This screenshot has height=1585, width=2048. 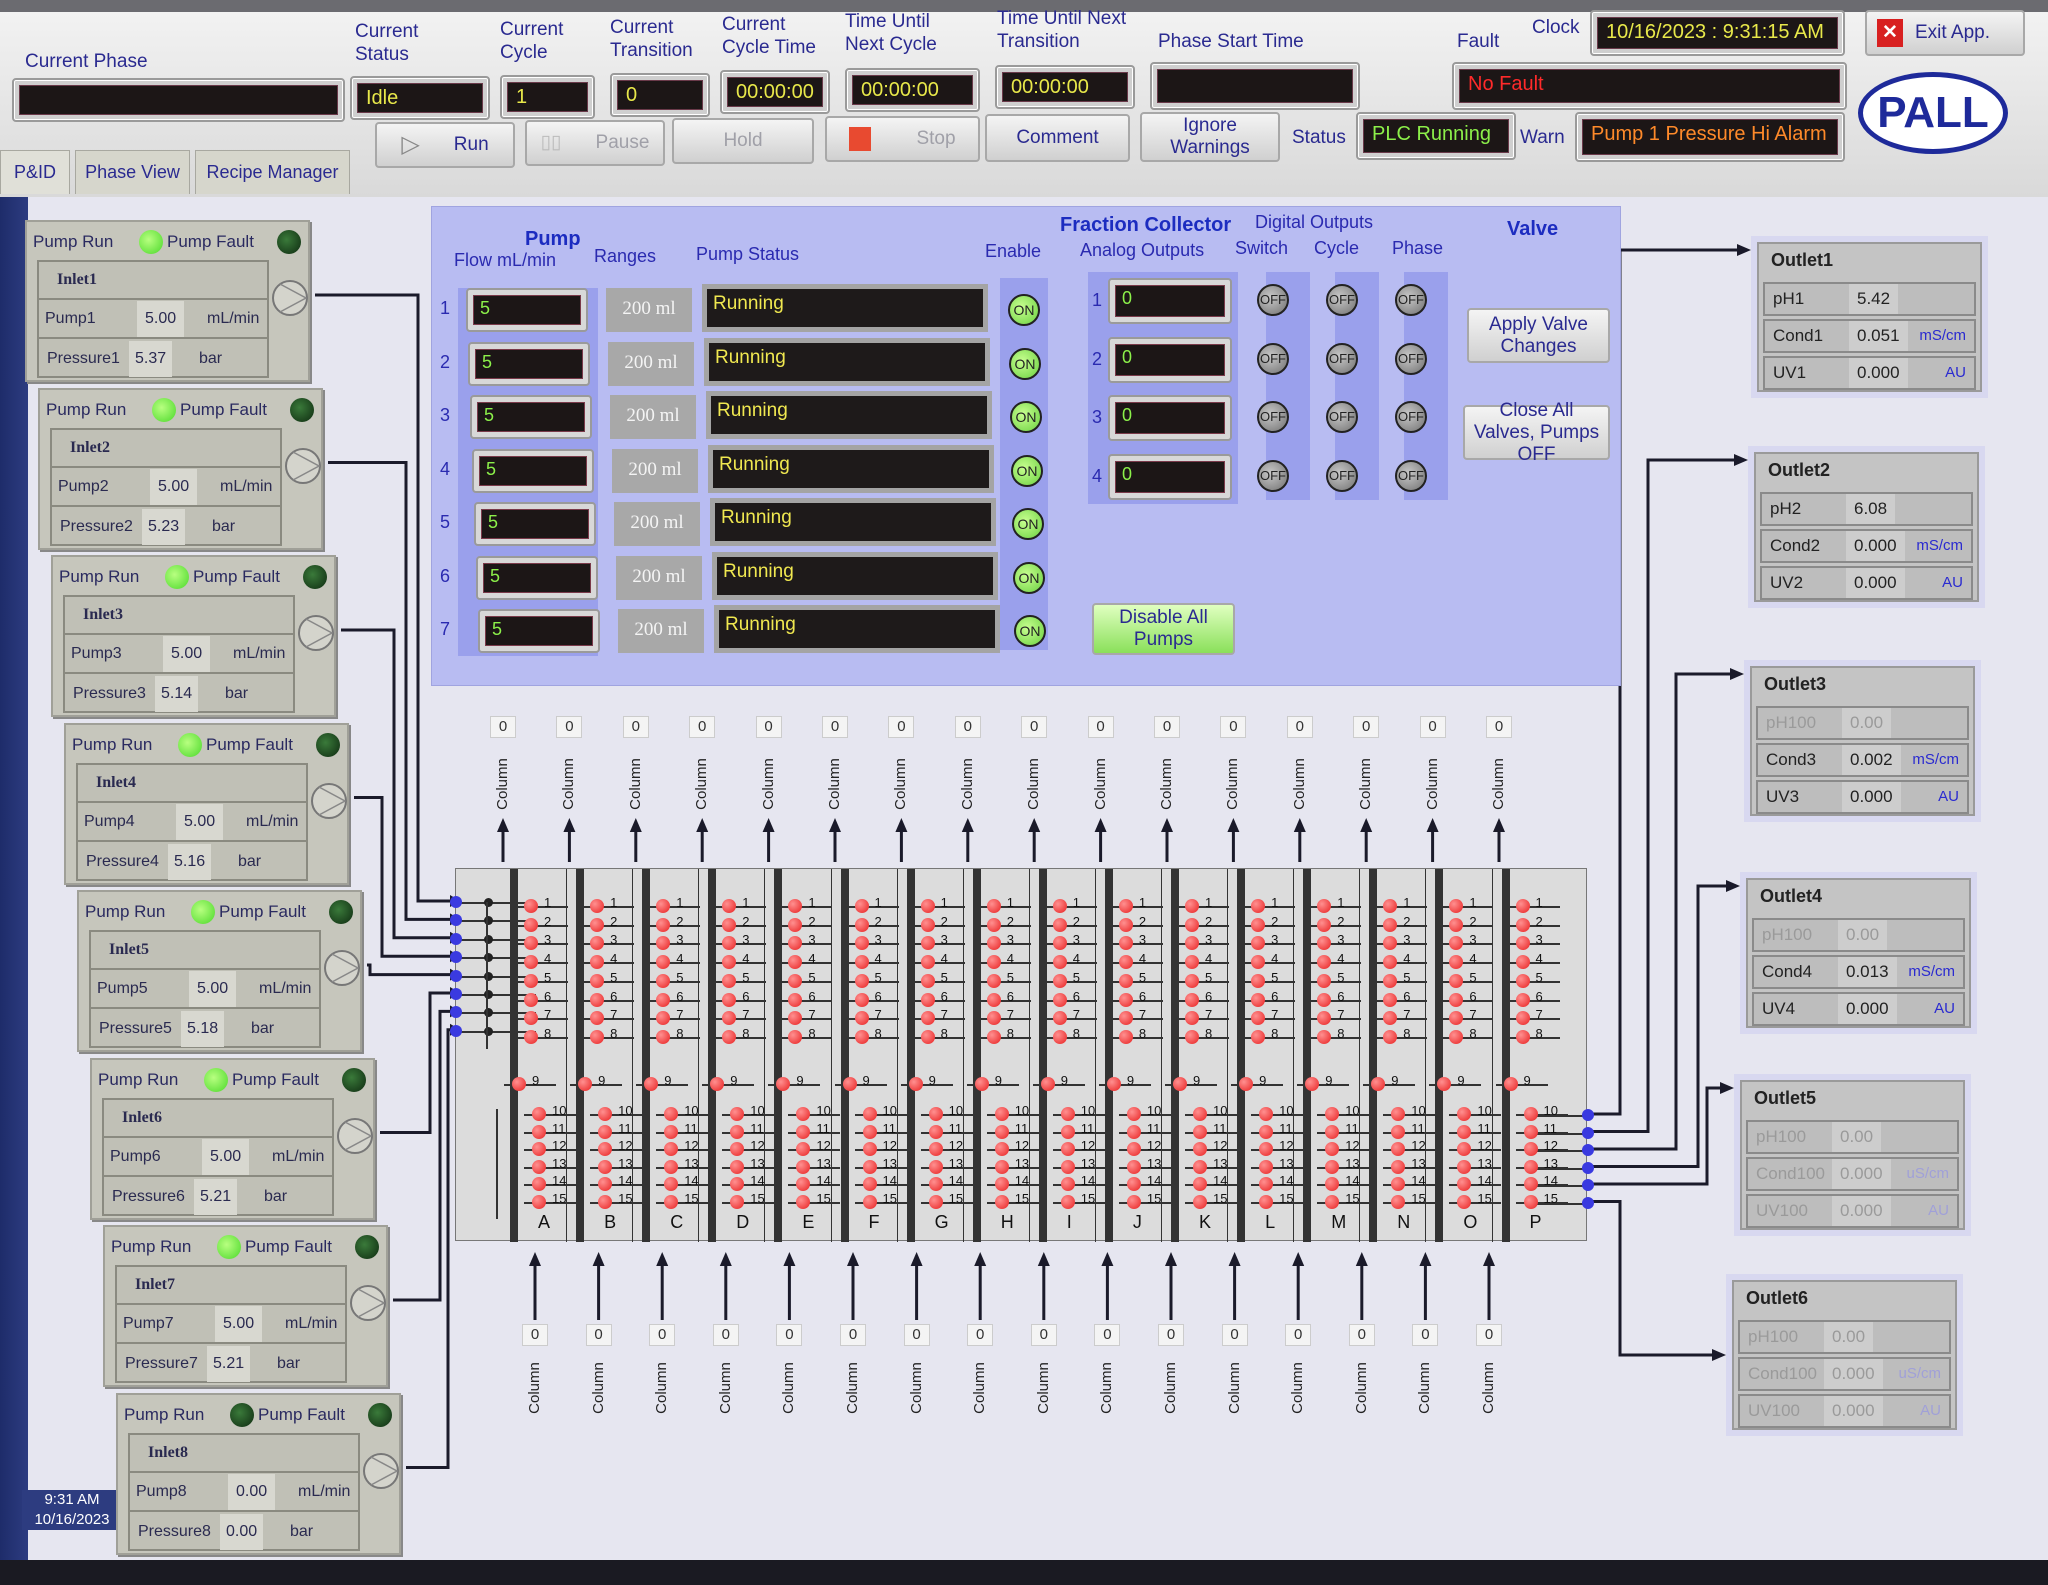 What do you see at coordinates (1163, 629) in the screenshot?
I see `disable-all-pumps-button: Disable All Pumps` at bounding box center [1163, 629].